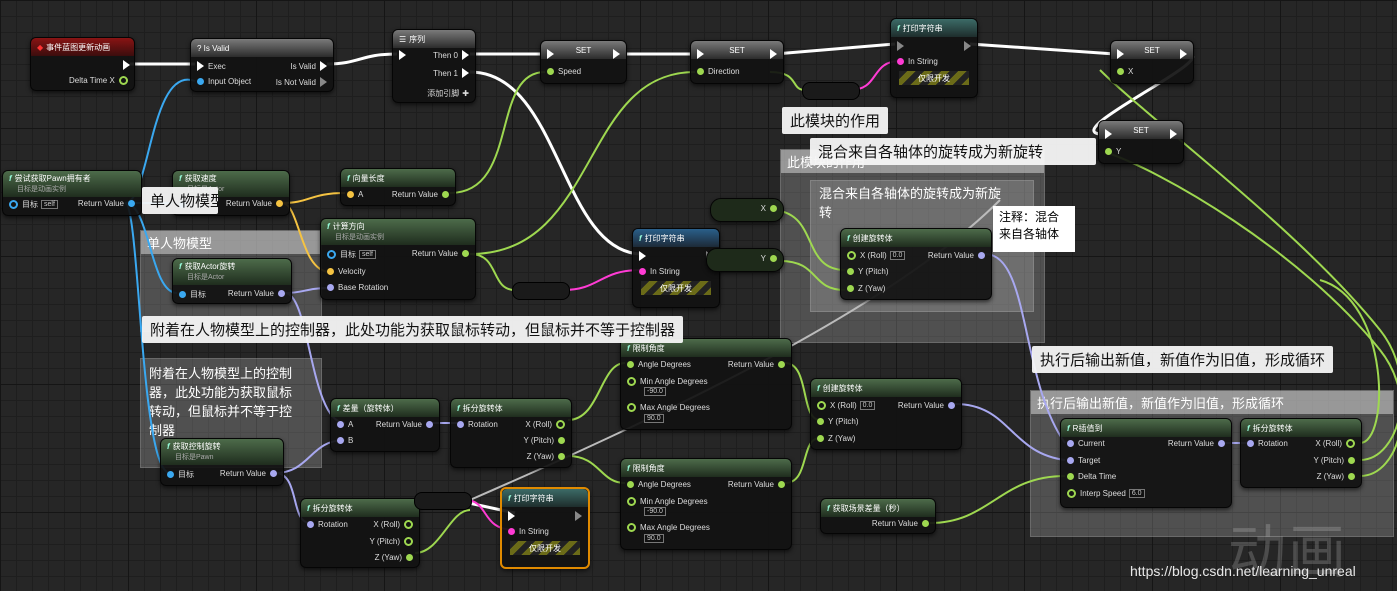 This screenshot has width=1397, height=591. What do you see at coordinates (666, 527) in the screenshot?
I see `clamp2-max-pin: Max Angle Degrees` at bounding box center [666, 527].